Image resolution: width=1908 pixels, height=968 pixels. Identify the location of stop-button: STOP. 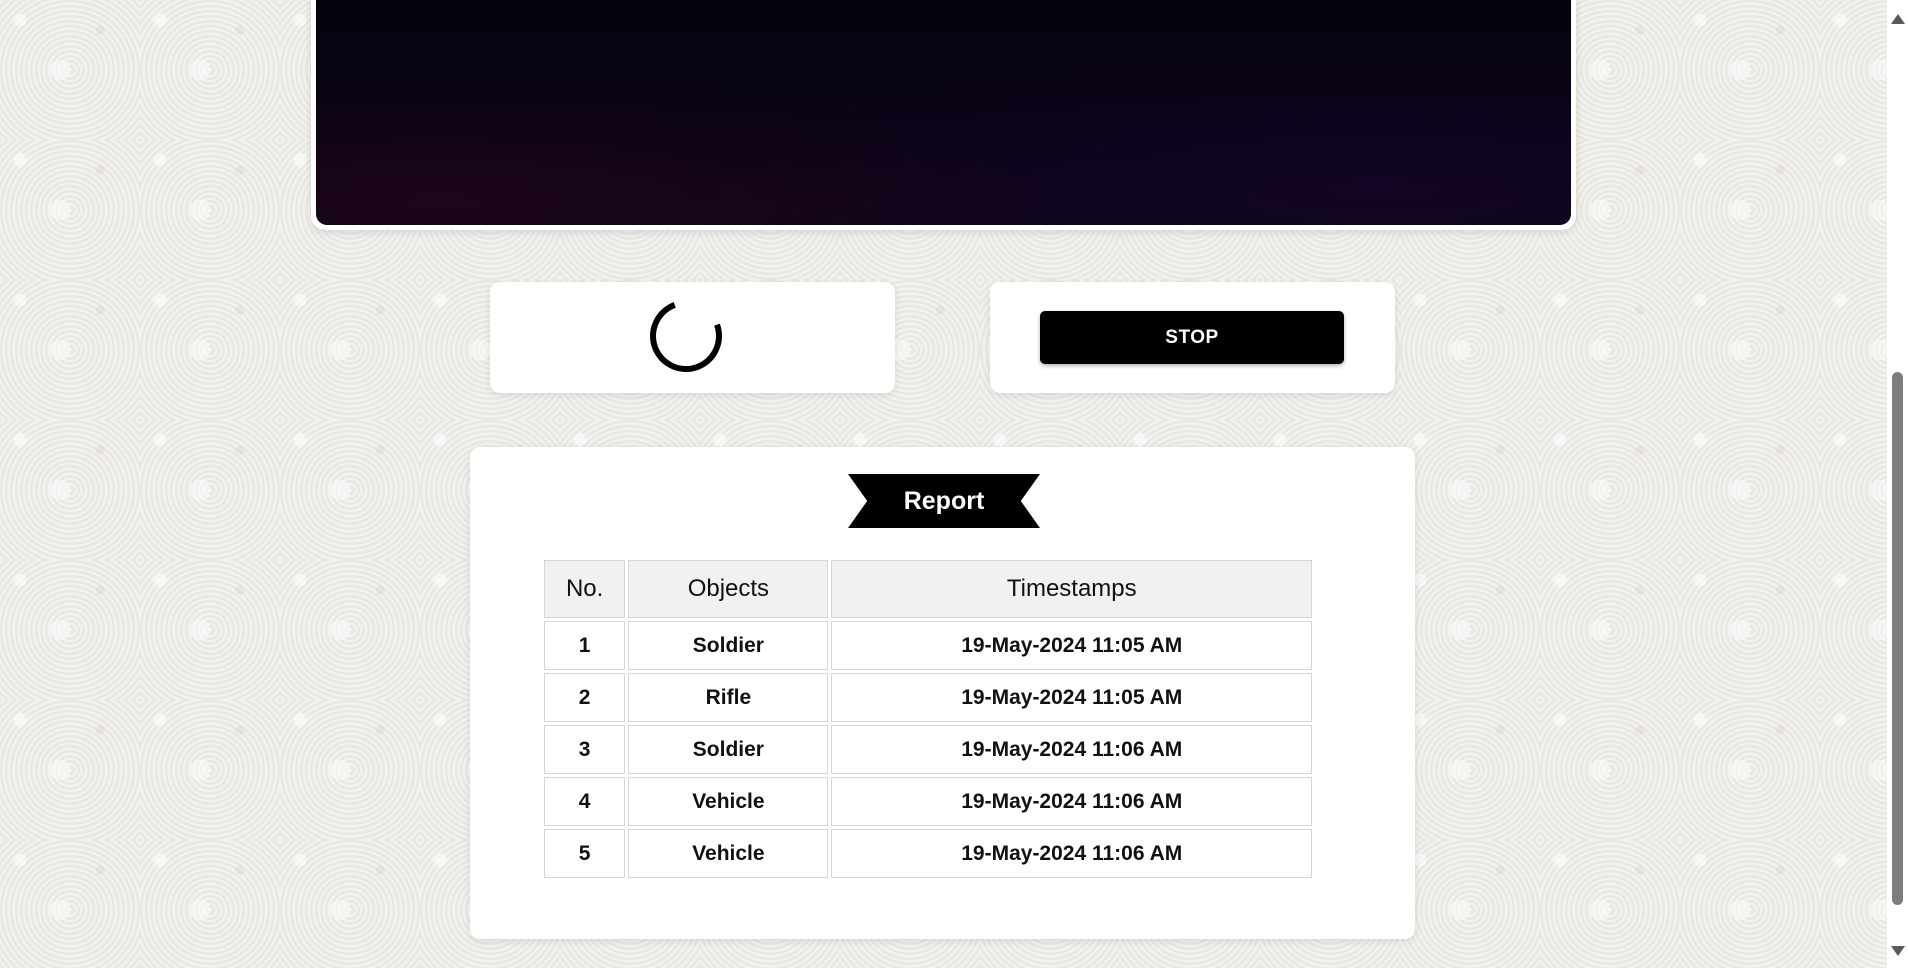
(1192, 337).